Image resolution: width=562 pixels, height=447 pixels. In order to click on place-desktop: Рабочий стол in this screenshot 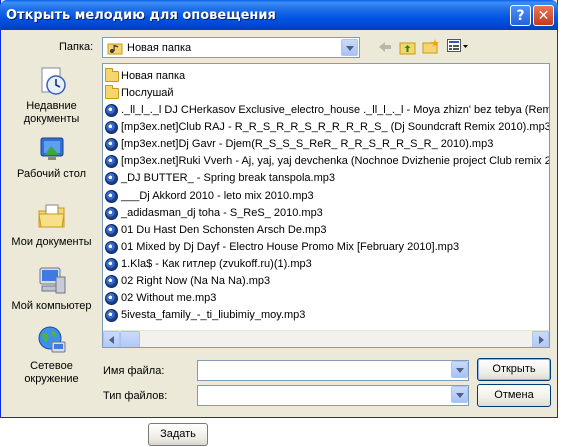, I will do `click(51, 157)`.